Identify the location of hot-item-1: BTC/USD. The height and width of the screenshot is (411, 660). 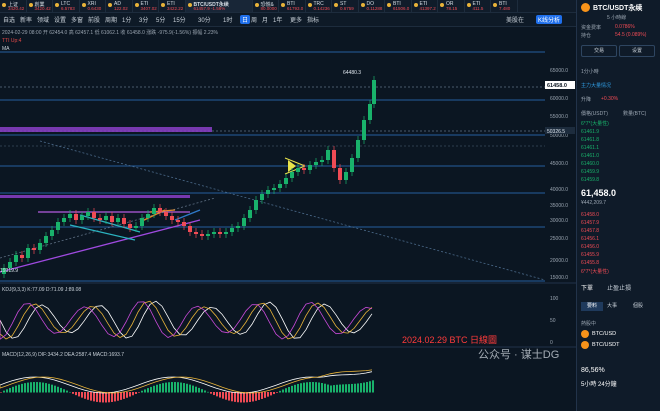
(604, 334).